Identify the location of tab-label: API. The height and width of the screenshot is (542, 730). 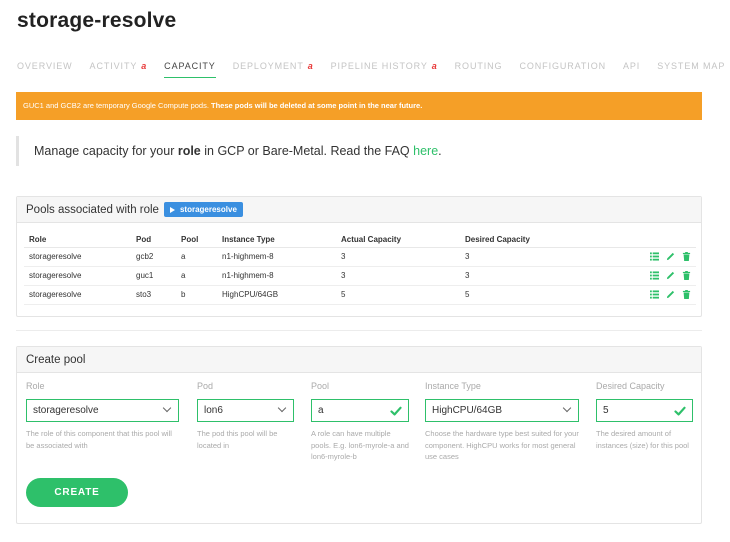
(632, 66).